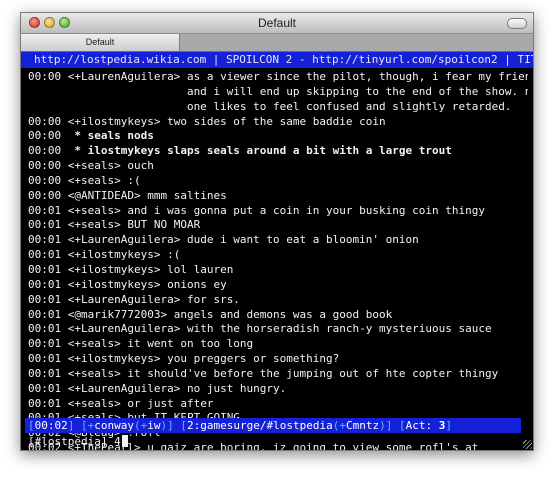 The image size is (554, 480). I want to click on chat-line: 00:01 <+ilostmykeys> lol lauren, so click(278, 270).